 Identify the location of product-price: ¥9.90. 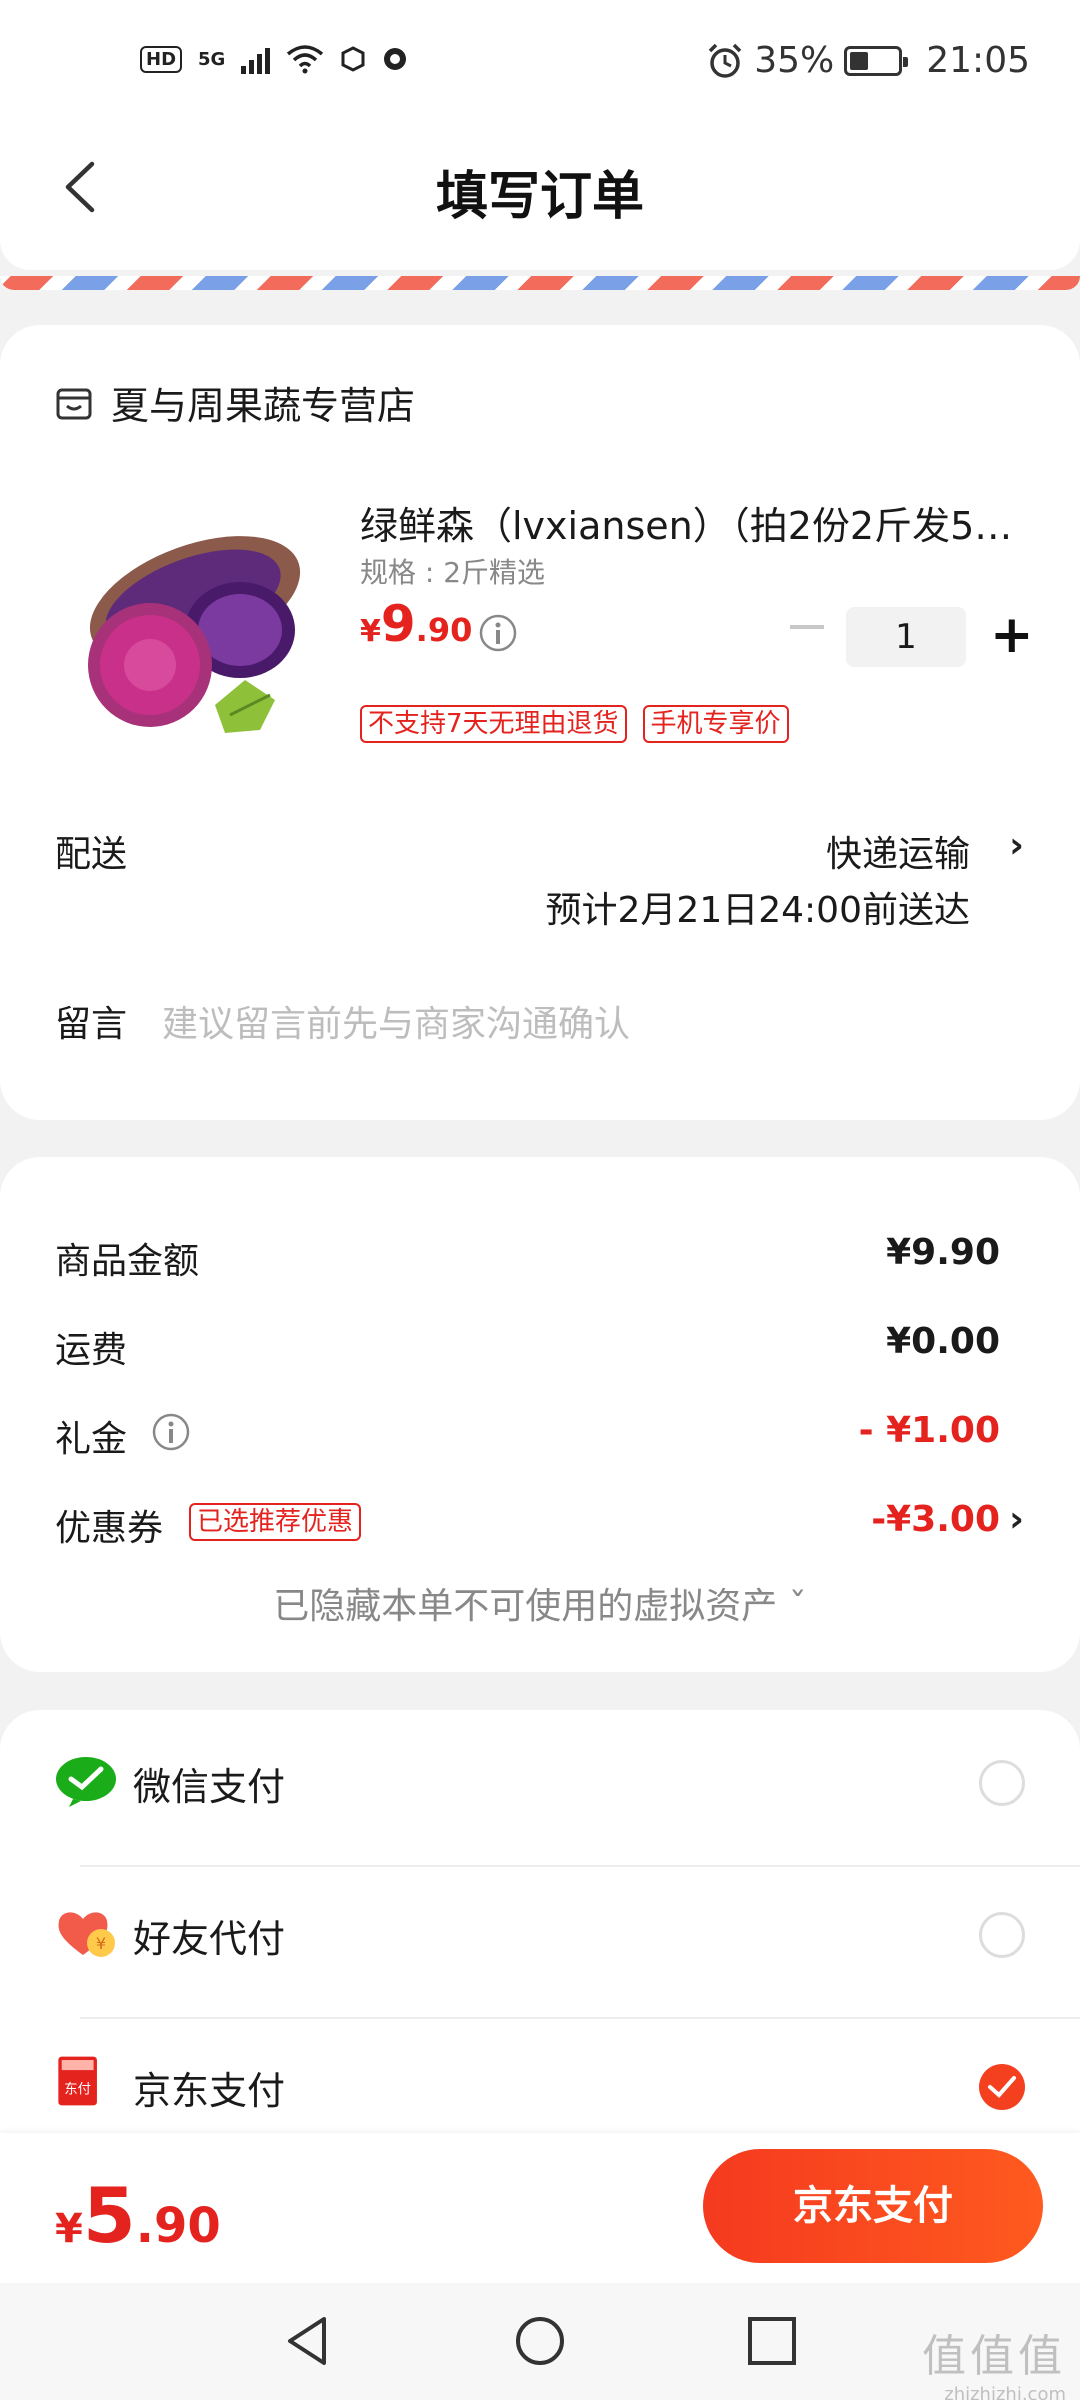
(416, 624).